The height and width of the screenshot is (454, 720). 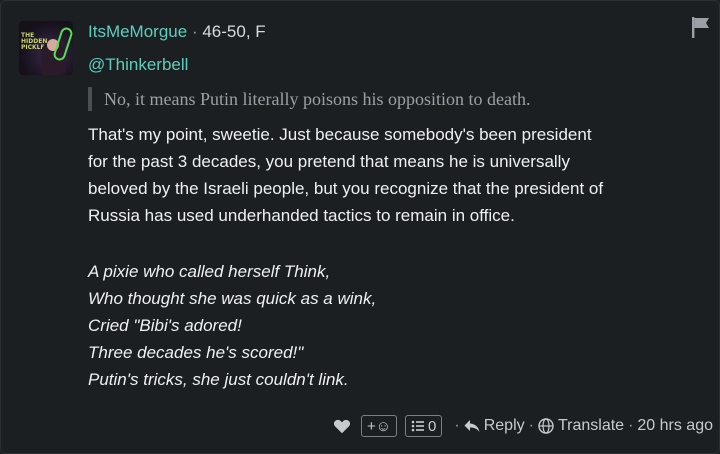 I want to click on list-count-button: 0, so click(x=424, y=426).